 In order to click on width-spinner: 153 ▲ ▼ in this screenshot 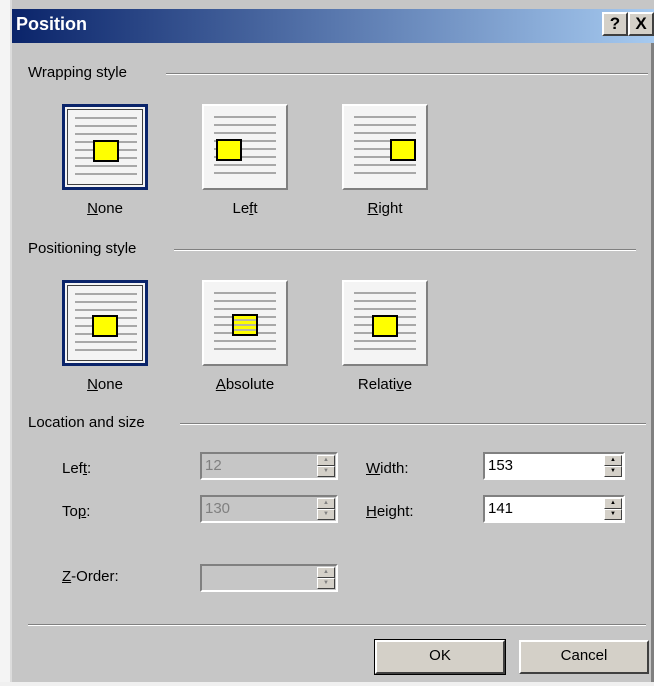, I will do `click(554, 466)`.